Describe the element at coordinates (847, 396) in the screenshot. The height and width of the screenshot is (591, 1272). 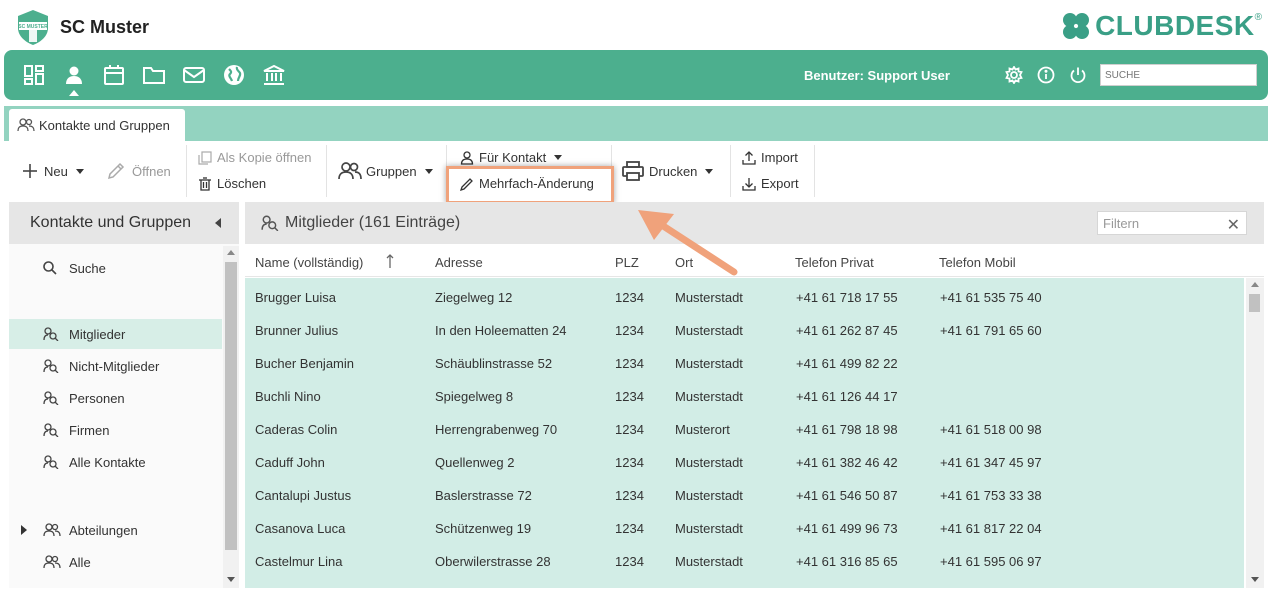
I see `cell-phone-private: +41 61 126 44 17` at that location.